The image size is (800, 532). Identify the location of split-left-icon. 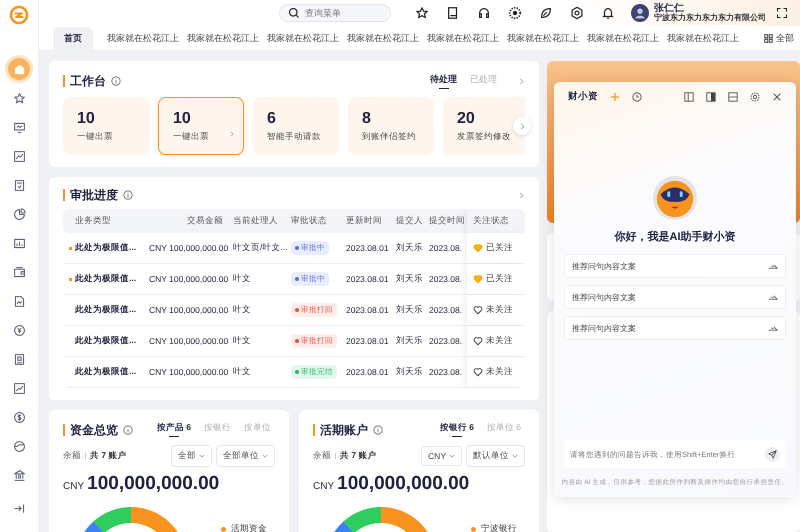
(689, 97).